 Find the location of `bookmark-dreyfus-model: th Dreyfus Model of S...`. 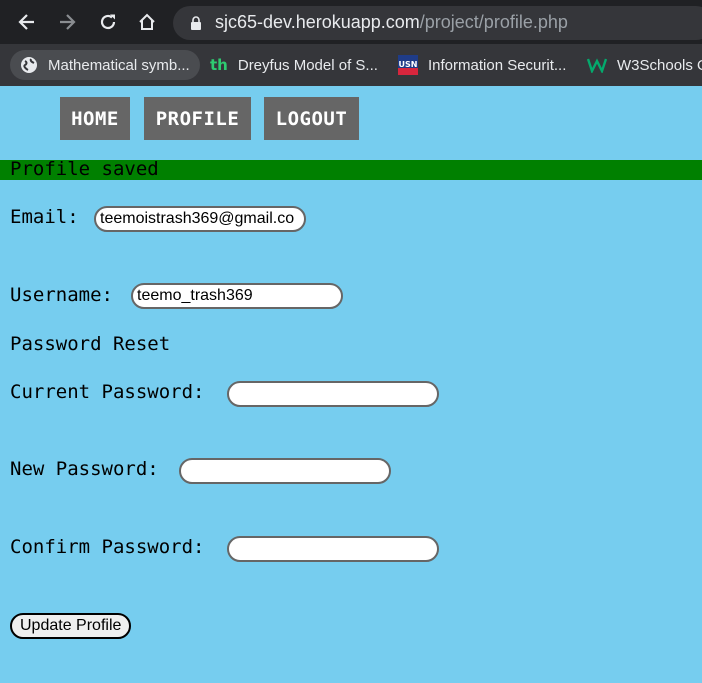

bookmark-dreyfus-model: th Dreyfus Model of S... is located at coordinates (294, 65).